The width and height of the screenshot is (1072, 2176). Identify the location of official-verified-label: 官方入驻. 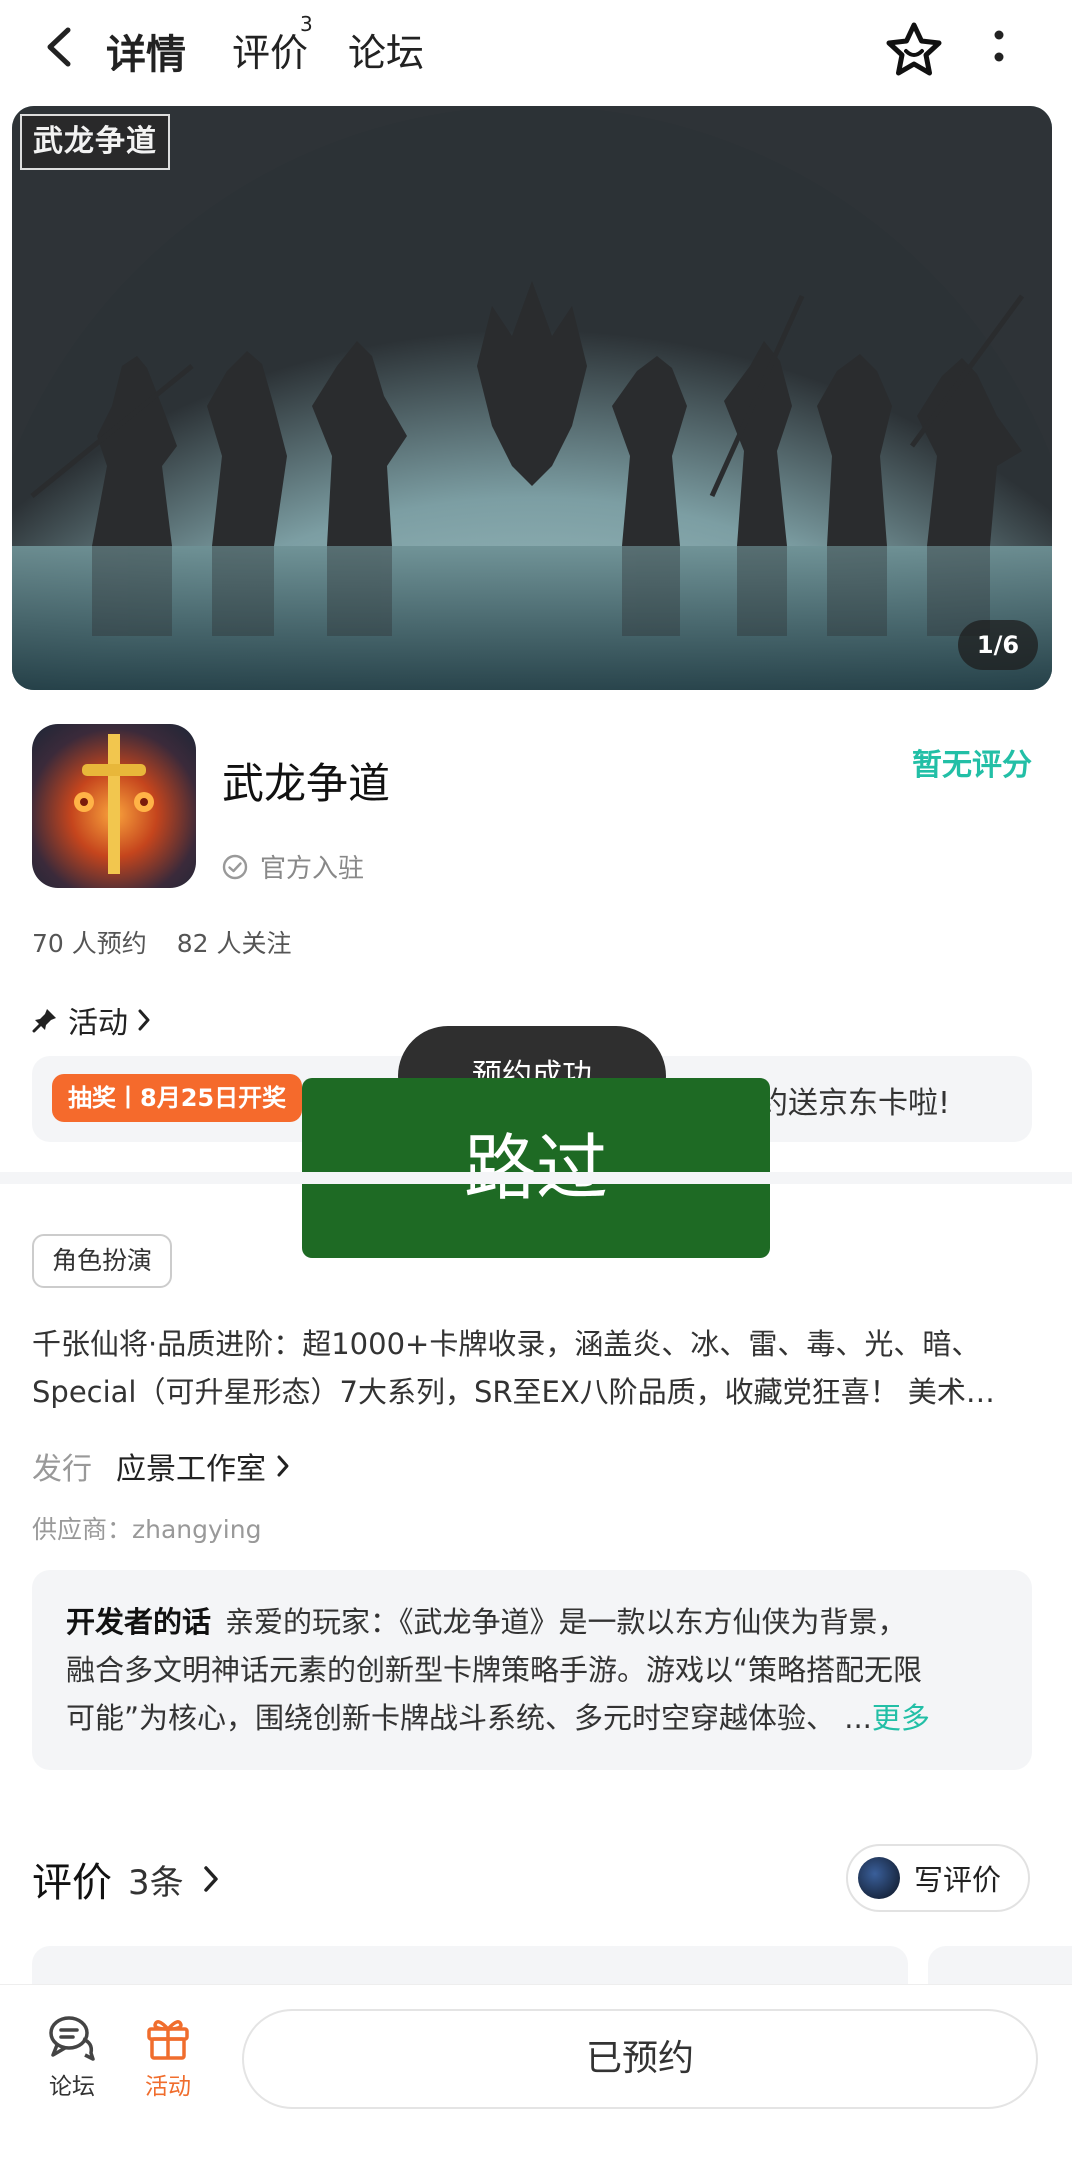
(293, 866).